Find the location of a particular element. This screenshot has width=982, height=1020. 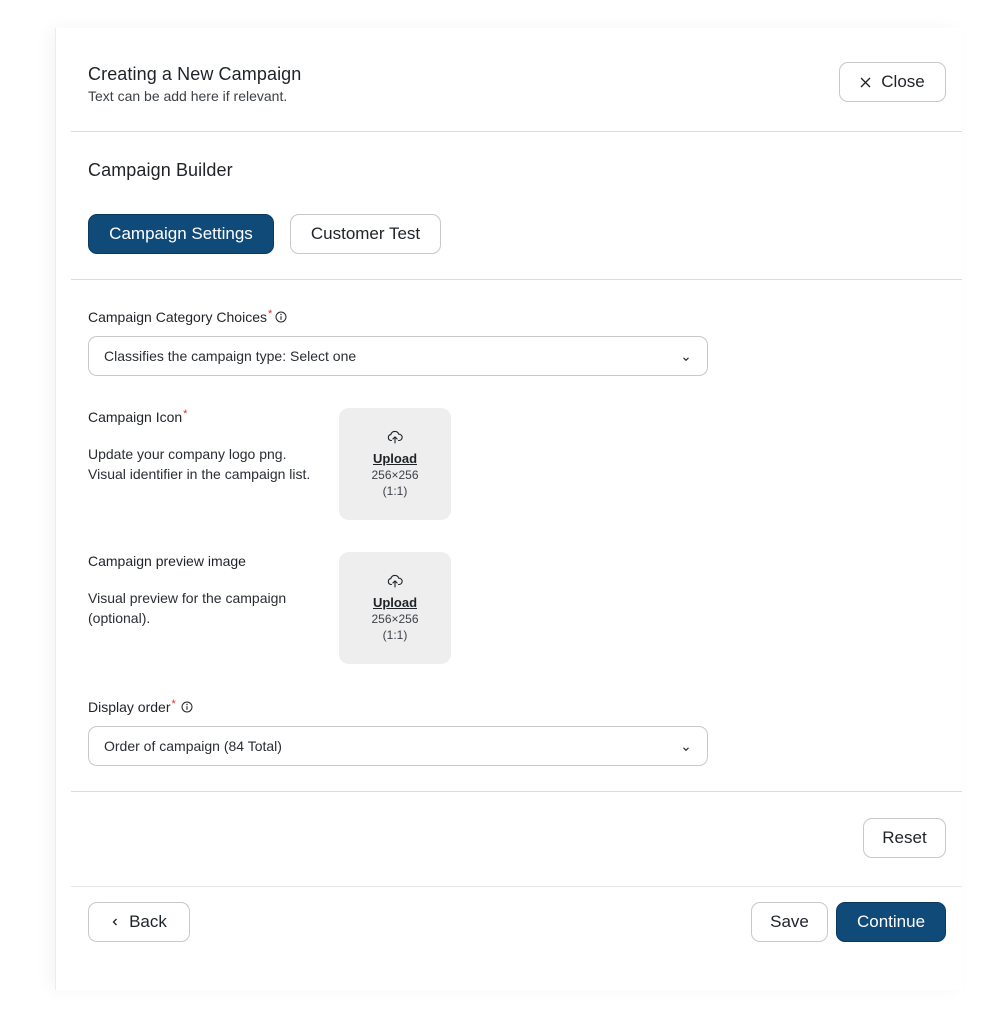

chevron-left-icon is located at coordinates (115, 922).